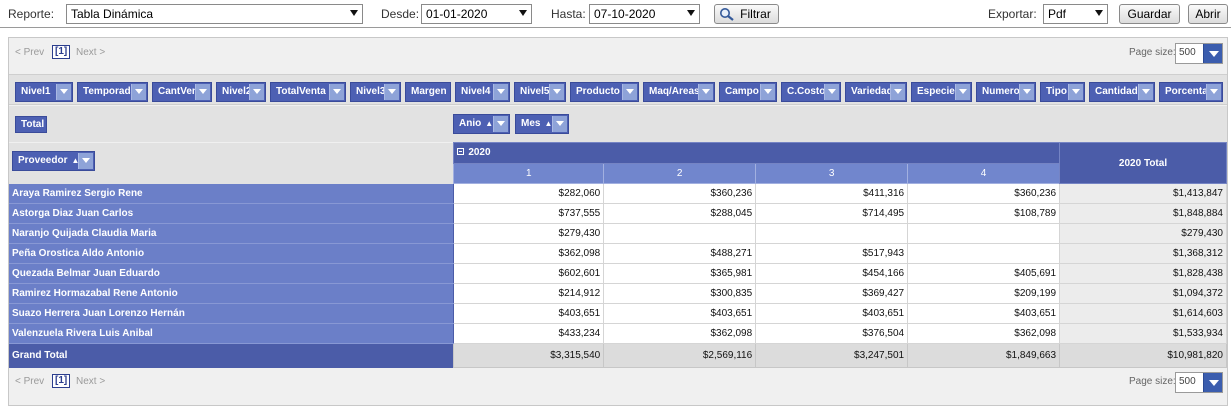 The height and width of the screenshot is (411, 1231). What do you see at coordinates (232, 333) in the screenshot?
I see `row-header-proveedor: Valenzuela Rivera Luis Anibal` at bounding box center [232, 333].